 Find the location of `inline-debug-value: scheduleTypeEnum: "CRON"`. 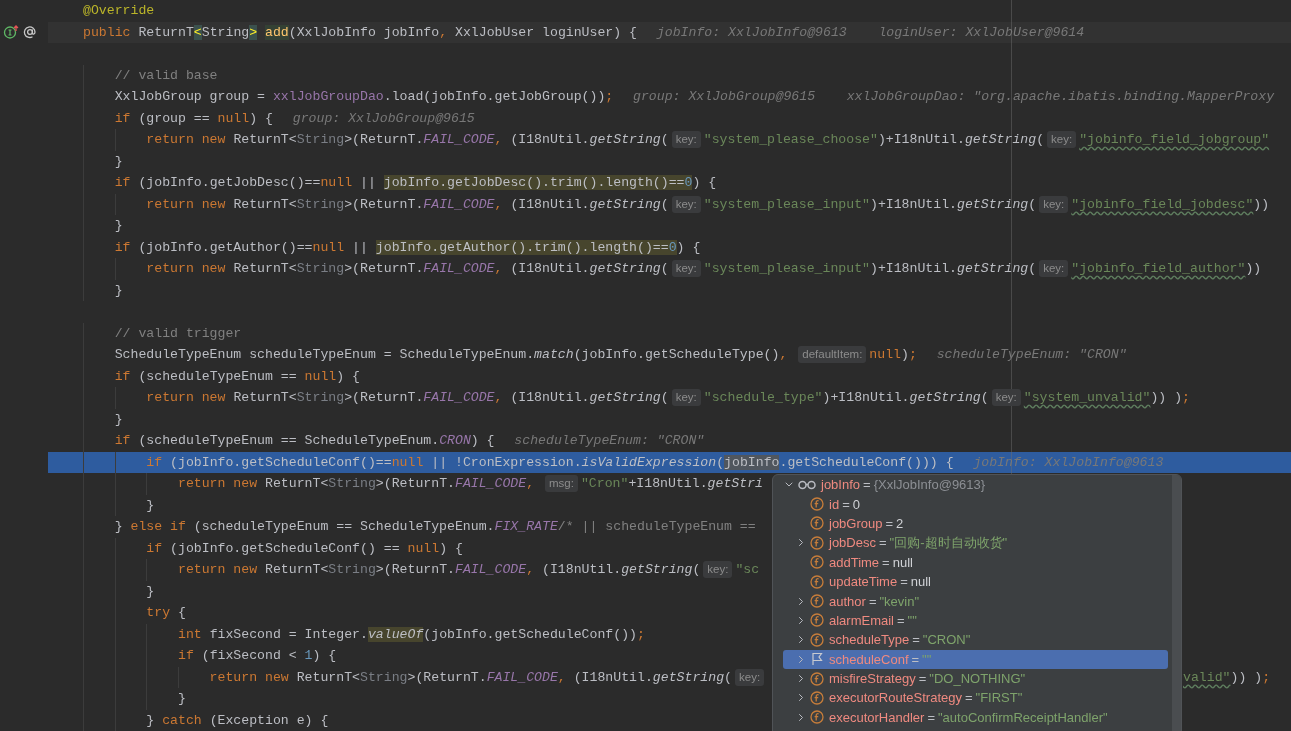

inline-debug-value: scheduleTypeEnum: "CRON" is located at coordinates (609, 441).